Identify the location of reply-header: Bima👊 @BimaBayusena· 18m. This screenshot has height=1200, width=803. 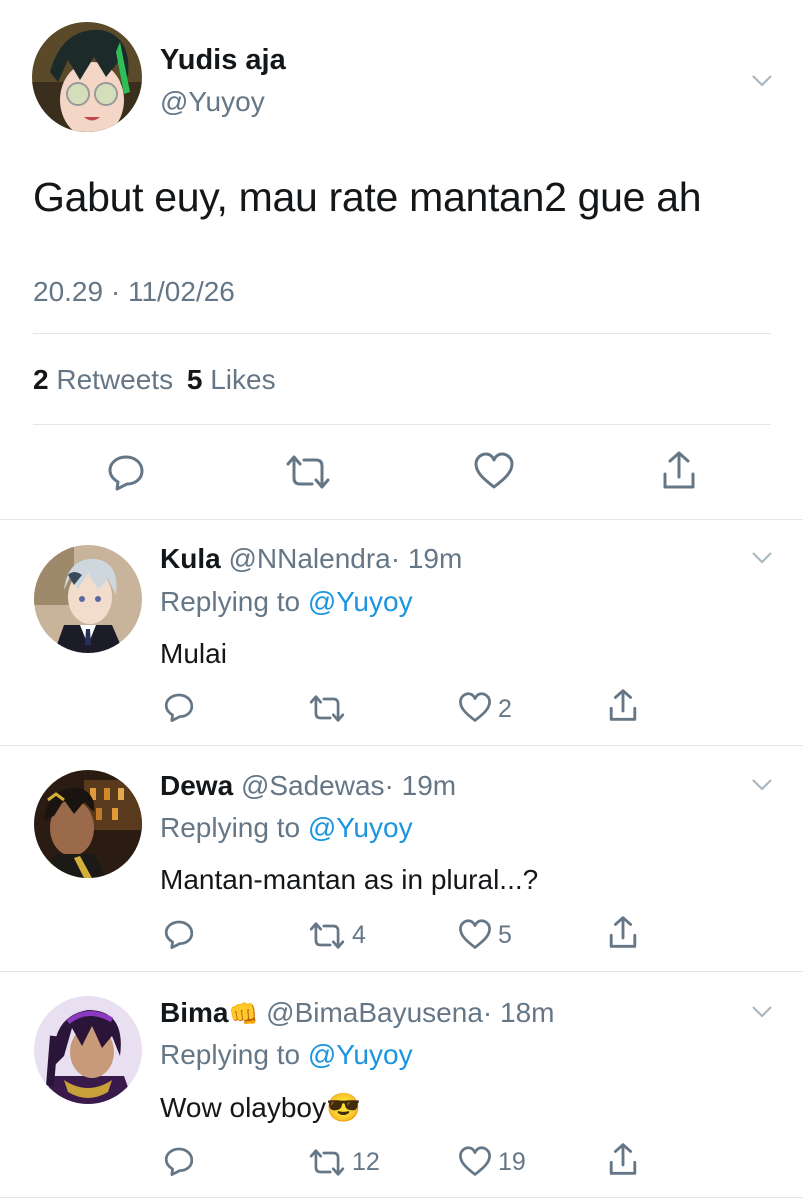
(357, 1013).